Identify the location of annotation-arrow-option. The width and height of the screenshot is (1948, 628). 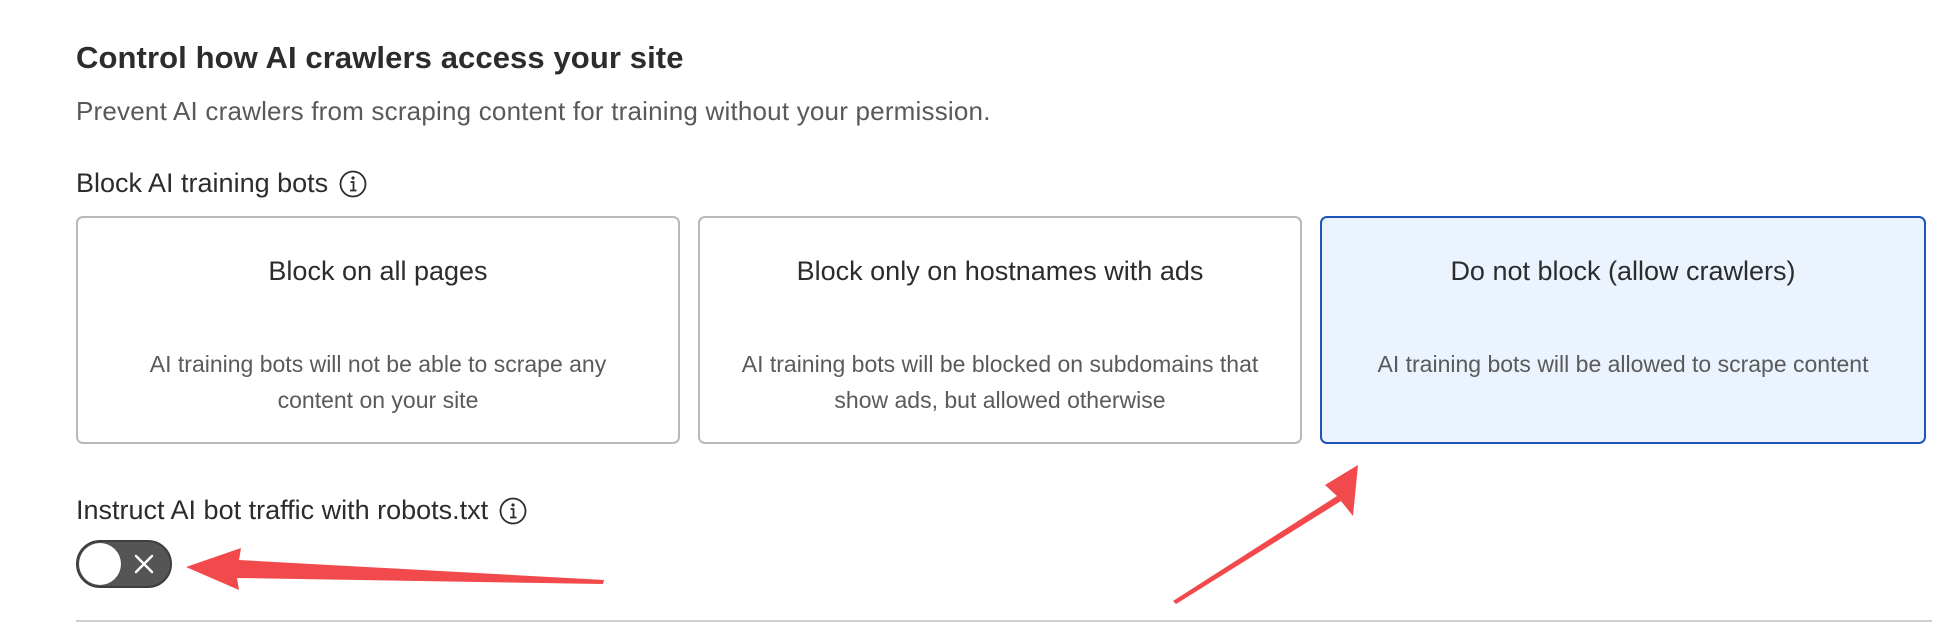
(1265, 534).